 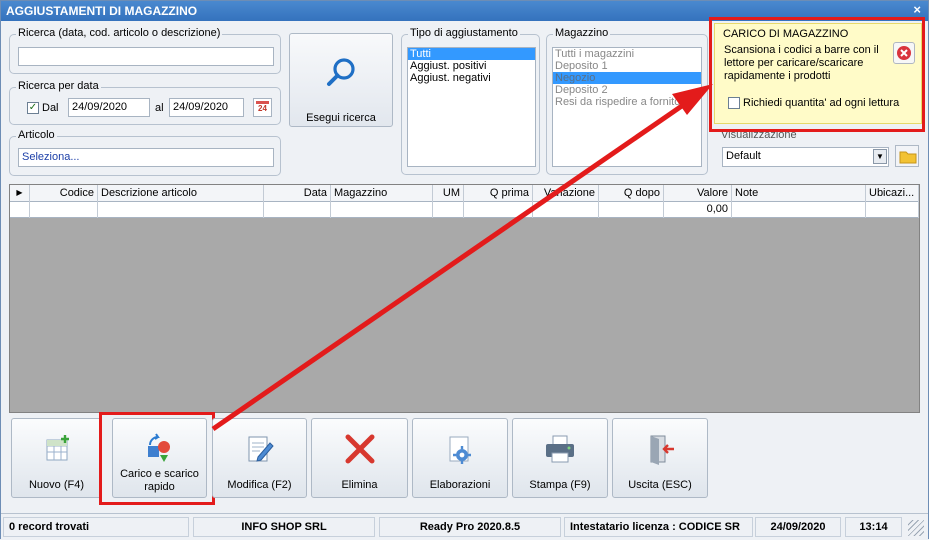 I want to click on processing-gear-icon, so click(x=460, y=450).